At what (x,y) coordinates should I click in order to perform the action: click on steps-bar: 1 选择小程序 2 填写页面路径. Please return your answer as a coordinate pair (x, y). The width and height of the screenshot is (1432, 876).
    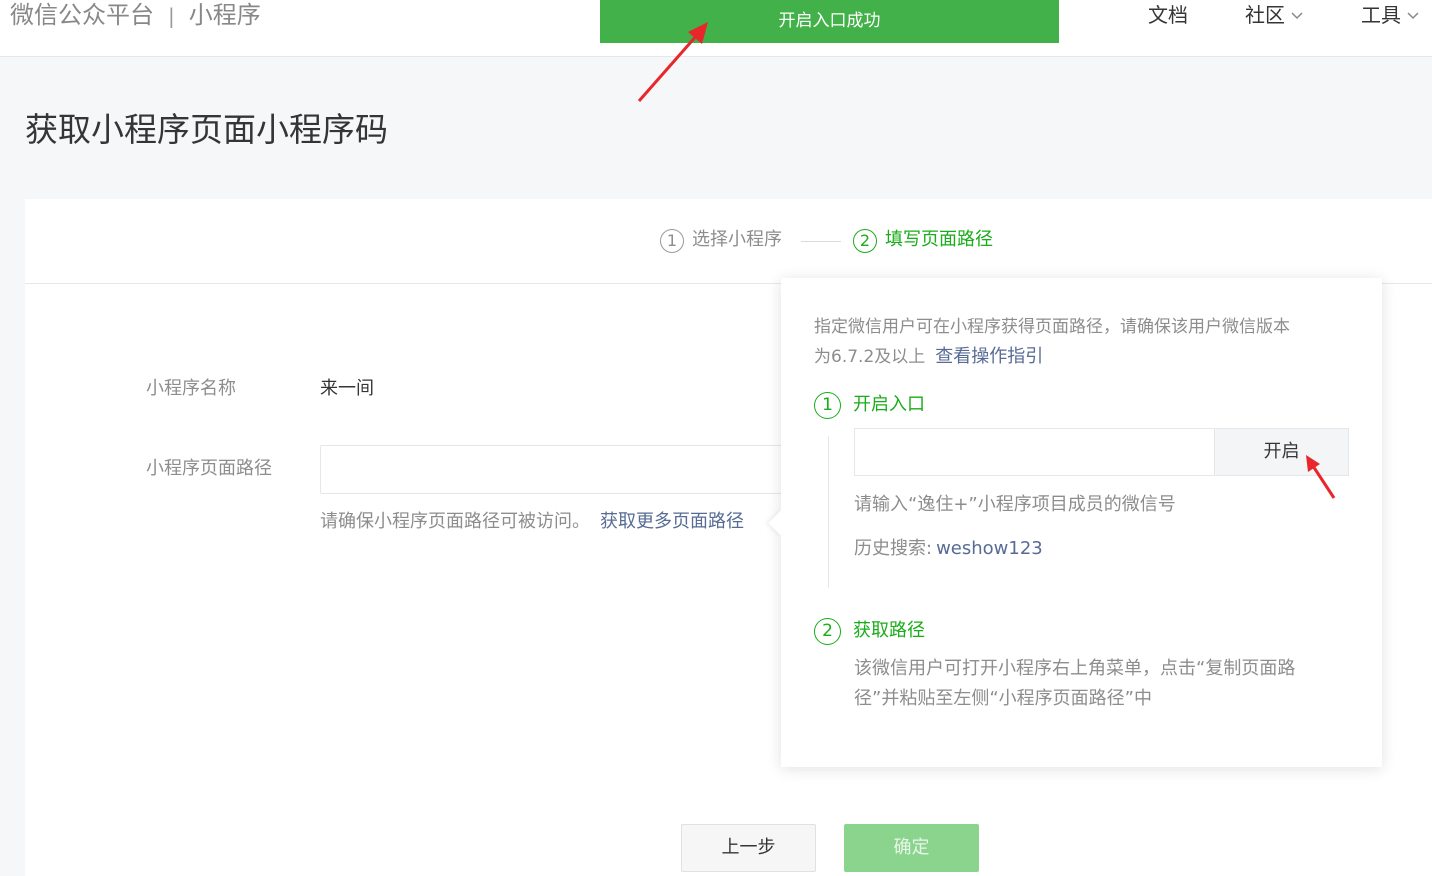
    Looking at the image, I should click on (728, 241).